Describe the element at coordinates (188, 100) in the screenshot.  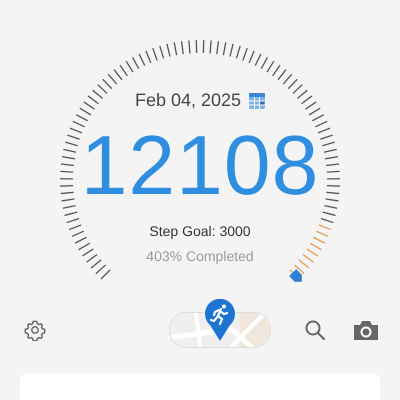
I see `date-label: Feb 04, 2025` at that location.